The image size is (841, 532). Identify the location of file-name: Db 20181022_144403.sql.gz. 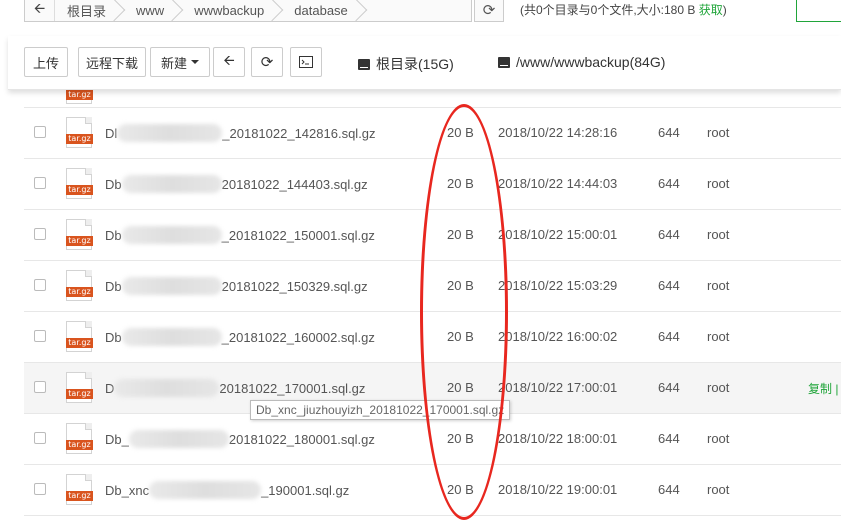
(236, 184).